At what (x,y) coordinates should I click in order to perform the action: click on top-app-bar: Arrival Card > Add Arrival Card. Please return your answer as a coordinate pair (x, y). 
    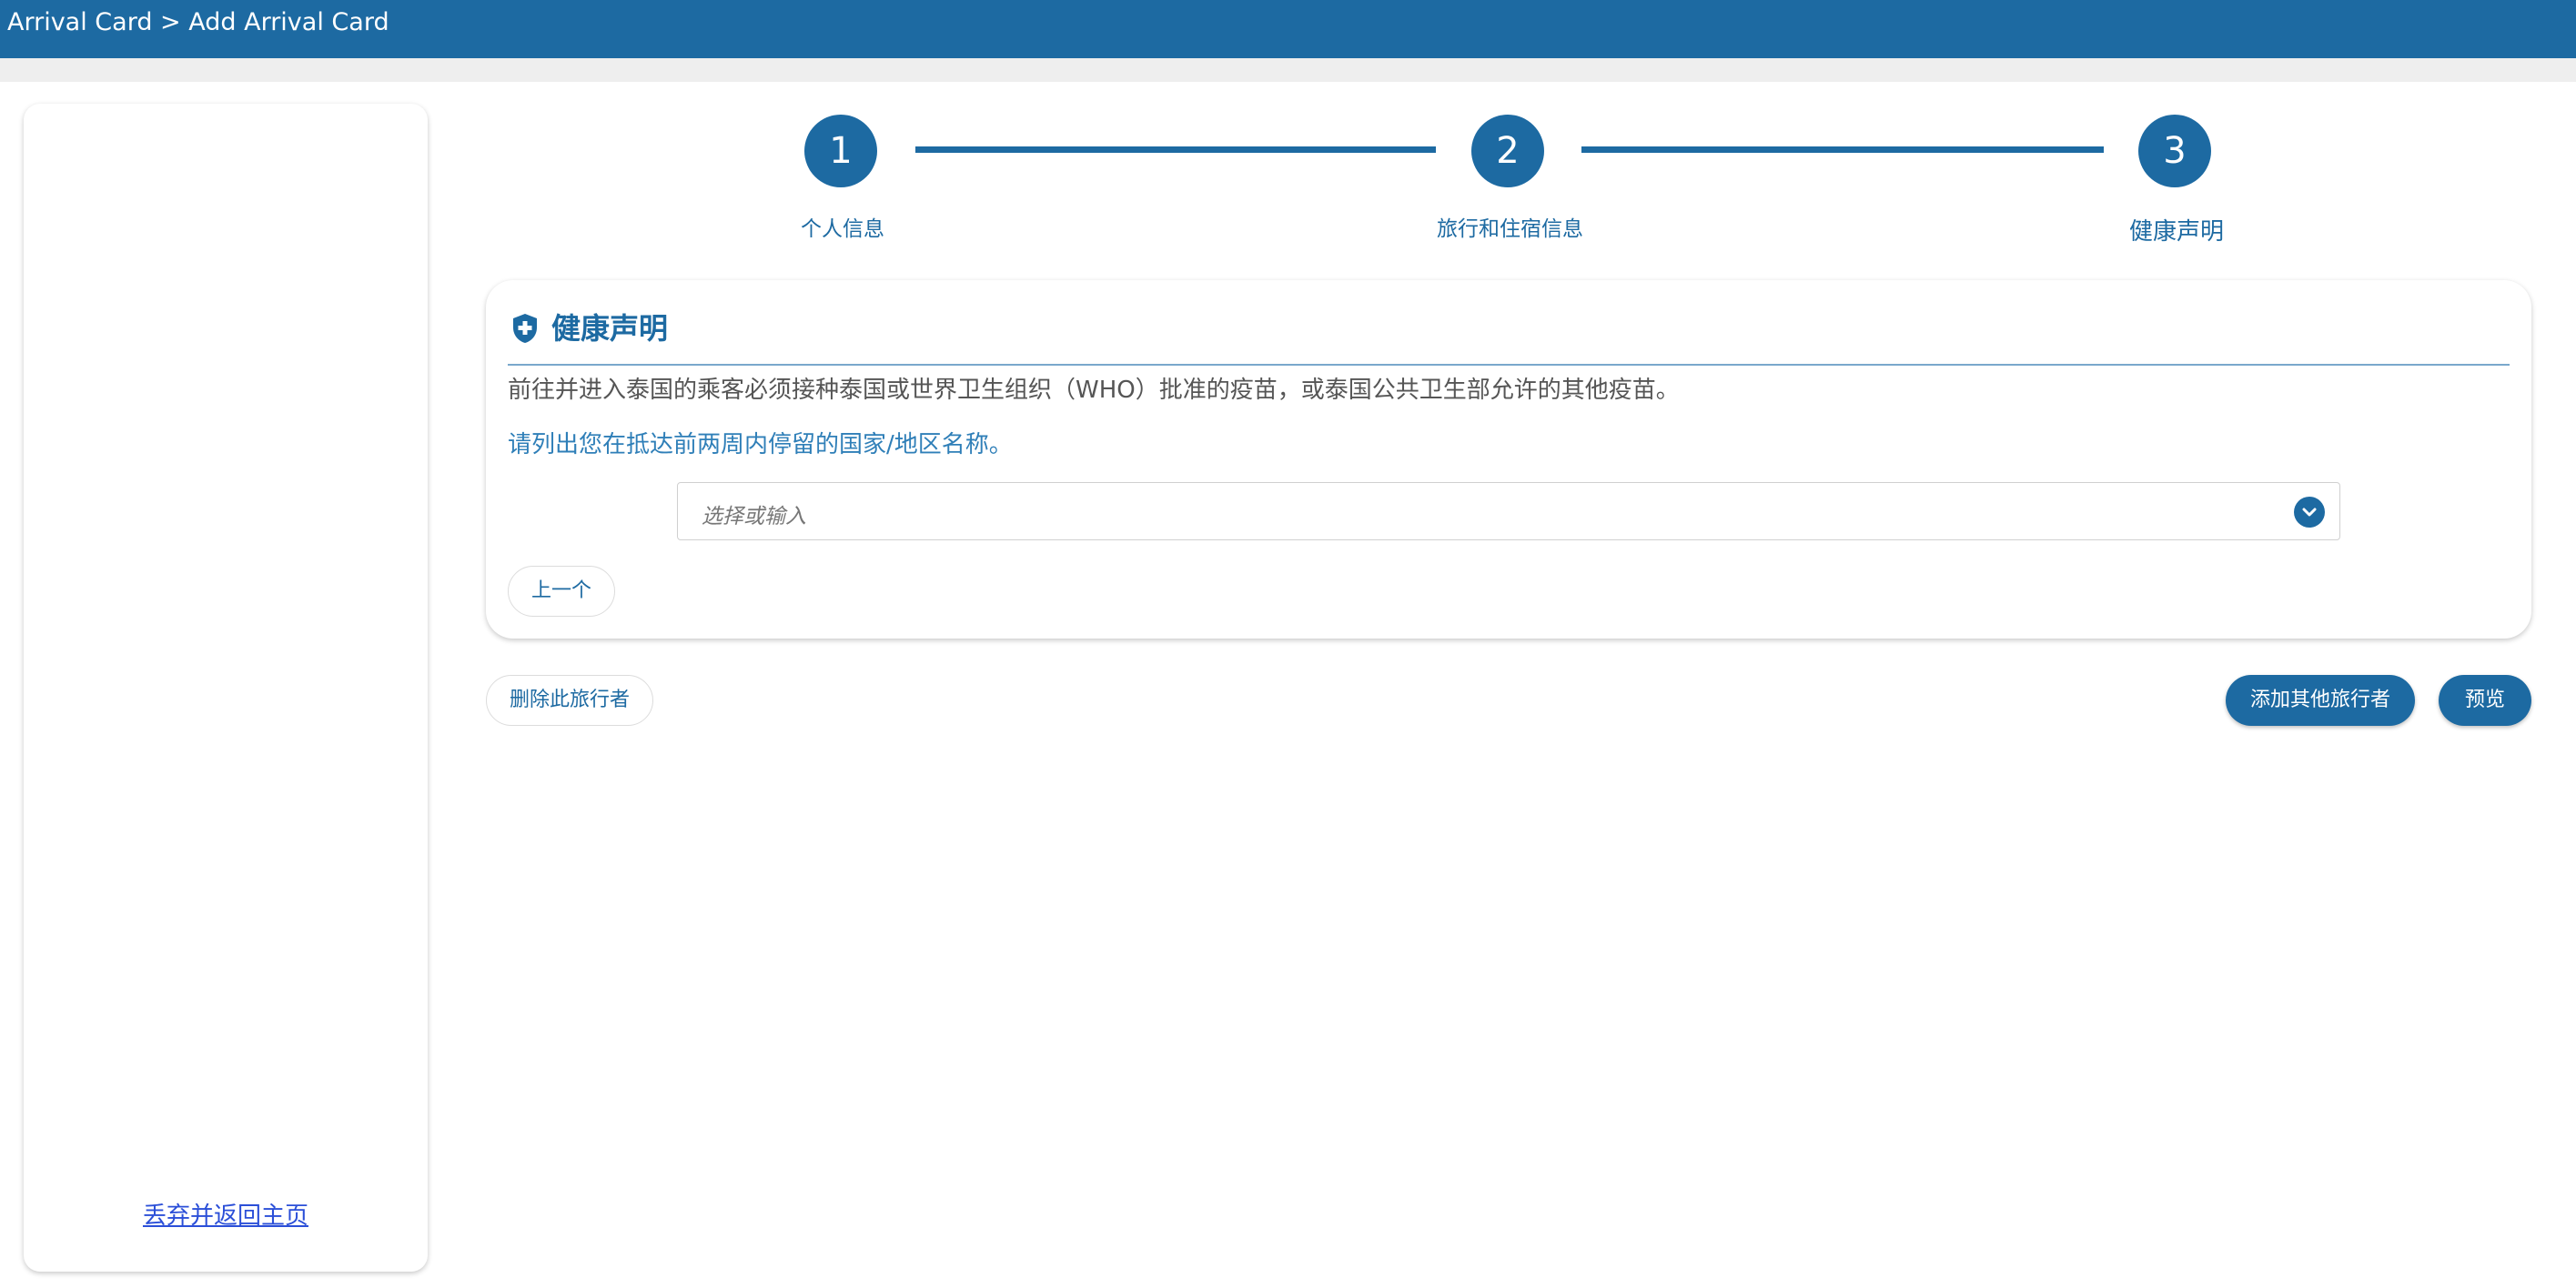
    Looking at the image, I should click on (1288, 29).